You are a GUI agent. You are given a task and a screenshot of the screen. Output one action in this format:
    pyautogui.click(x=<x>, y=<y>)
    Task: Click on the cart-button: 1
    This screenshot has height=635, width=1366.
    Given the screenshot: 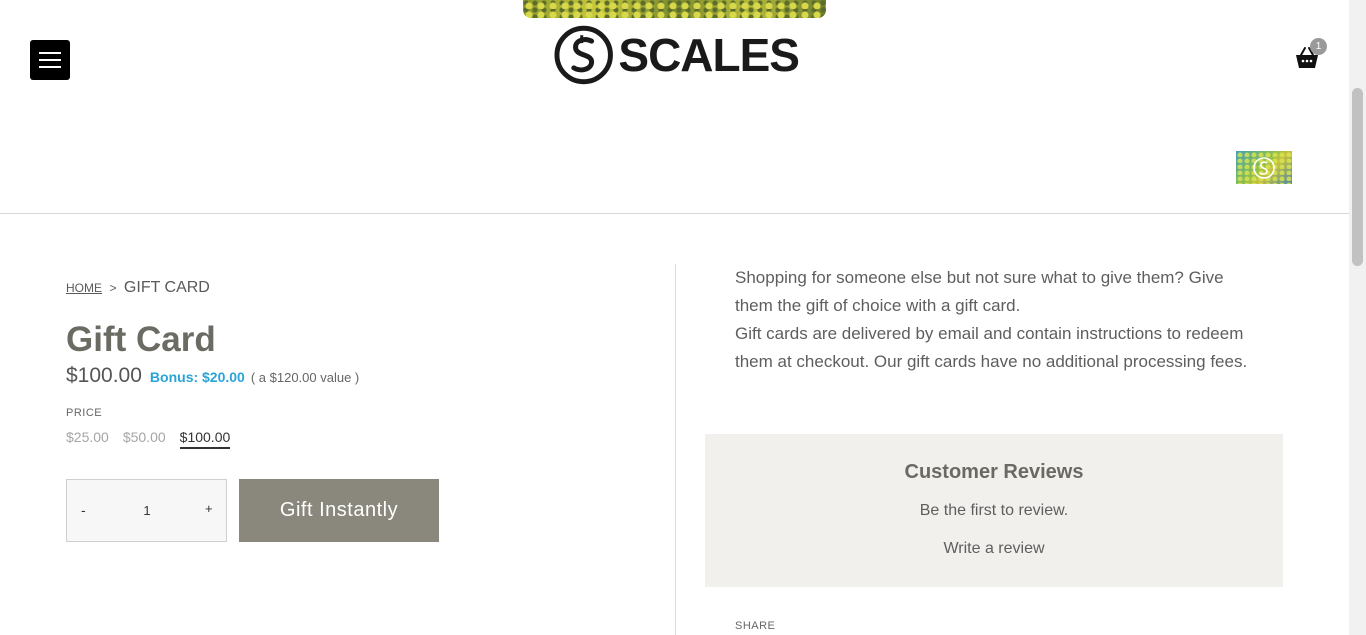 What is the action you would take?
    pyautogui.click(x=1311, y=54)
    